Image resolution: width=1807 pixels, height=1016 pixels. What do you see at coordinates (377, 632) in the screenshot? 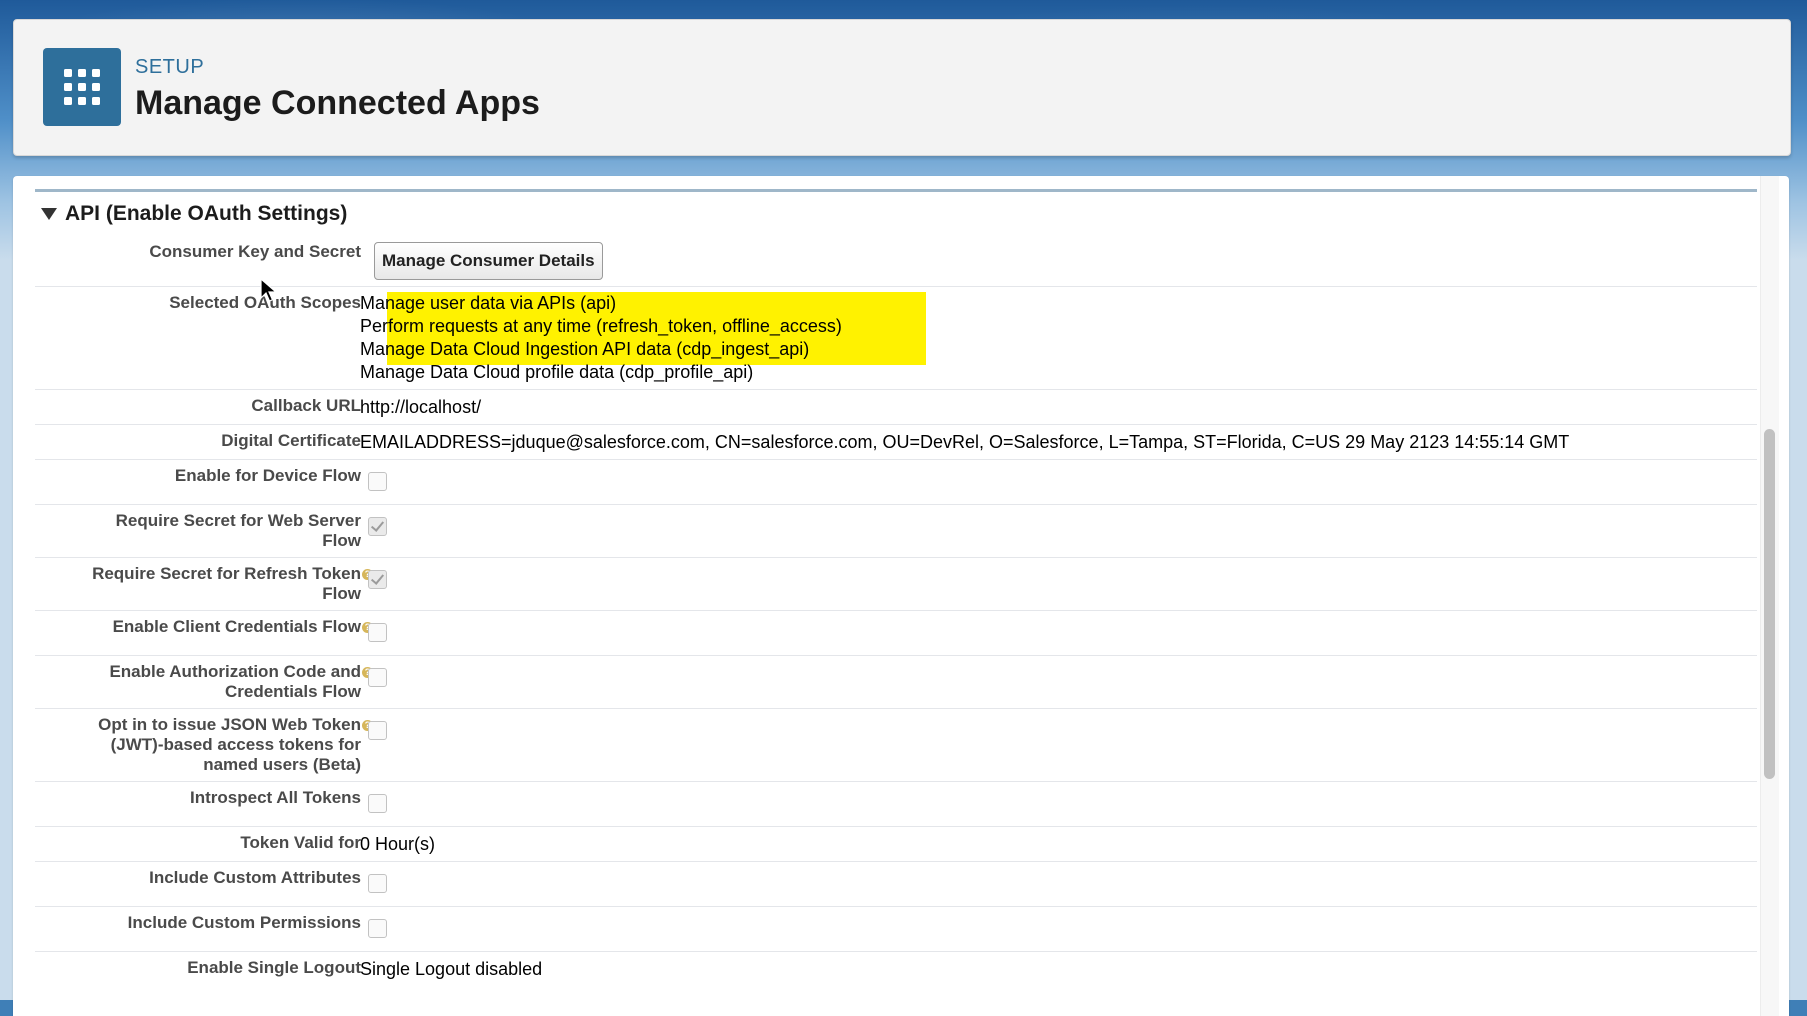
I see `client-credentials-checkbox` at bounding box center [377, 632].